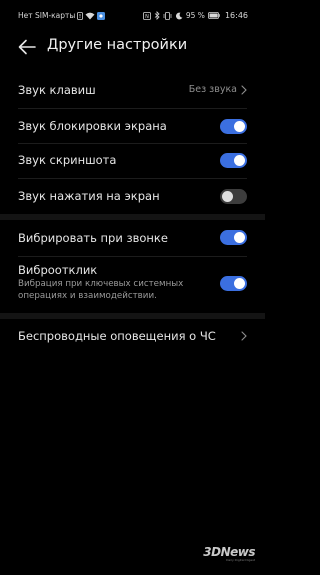  Describe the element at coordinates (90, 16) in the screenshot. I see `wifi-icon` at that location.